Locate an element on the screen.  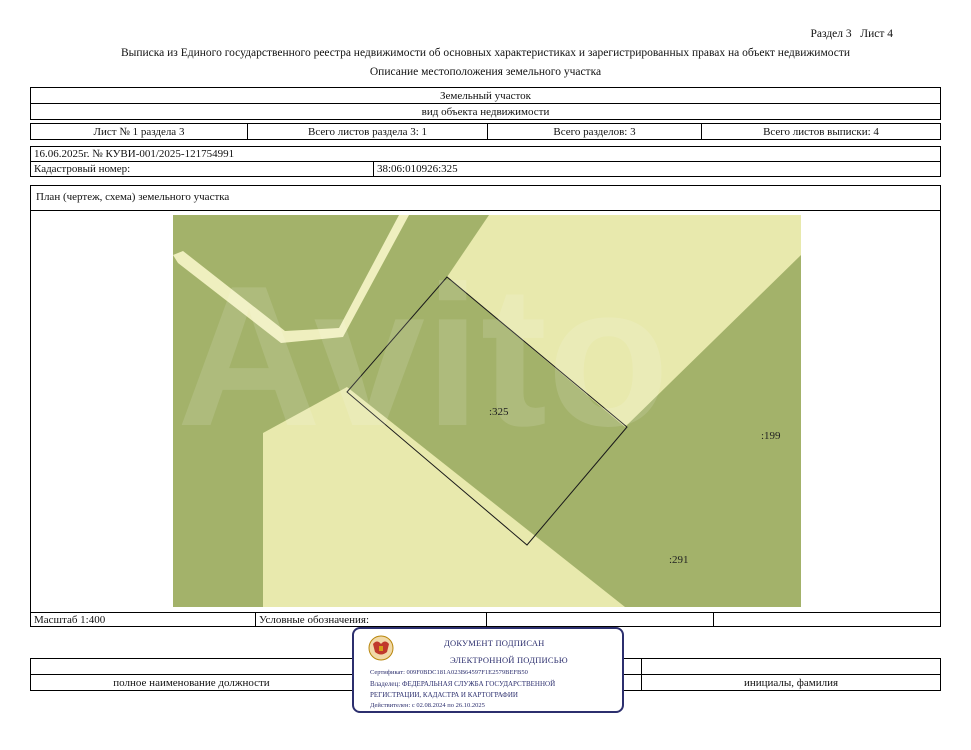
cadastral-label: Кадастровый номер: is located at coordinates (202, 169).